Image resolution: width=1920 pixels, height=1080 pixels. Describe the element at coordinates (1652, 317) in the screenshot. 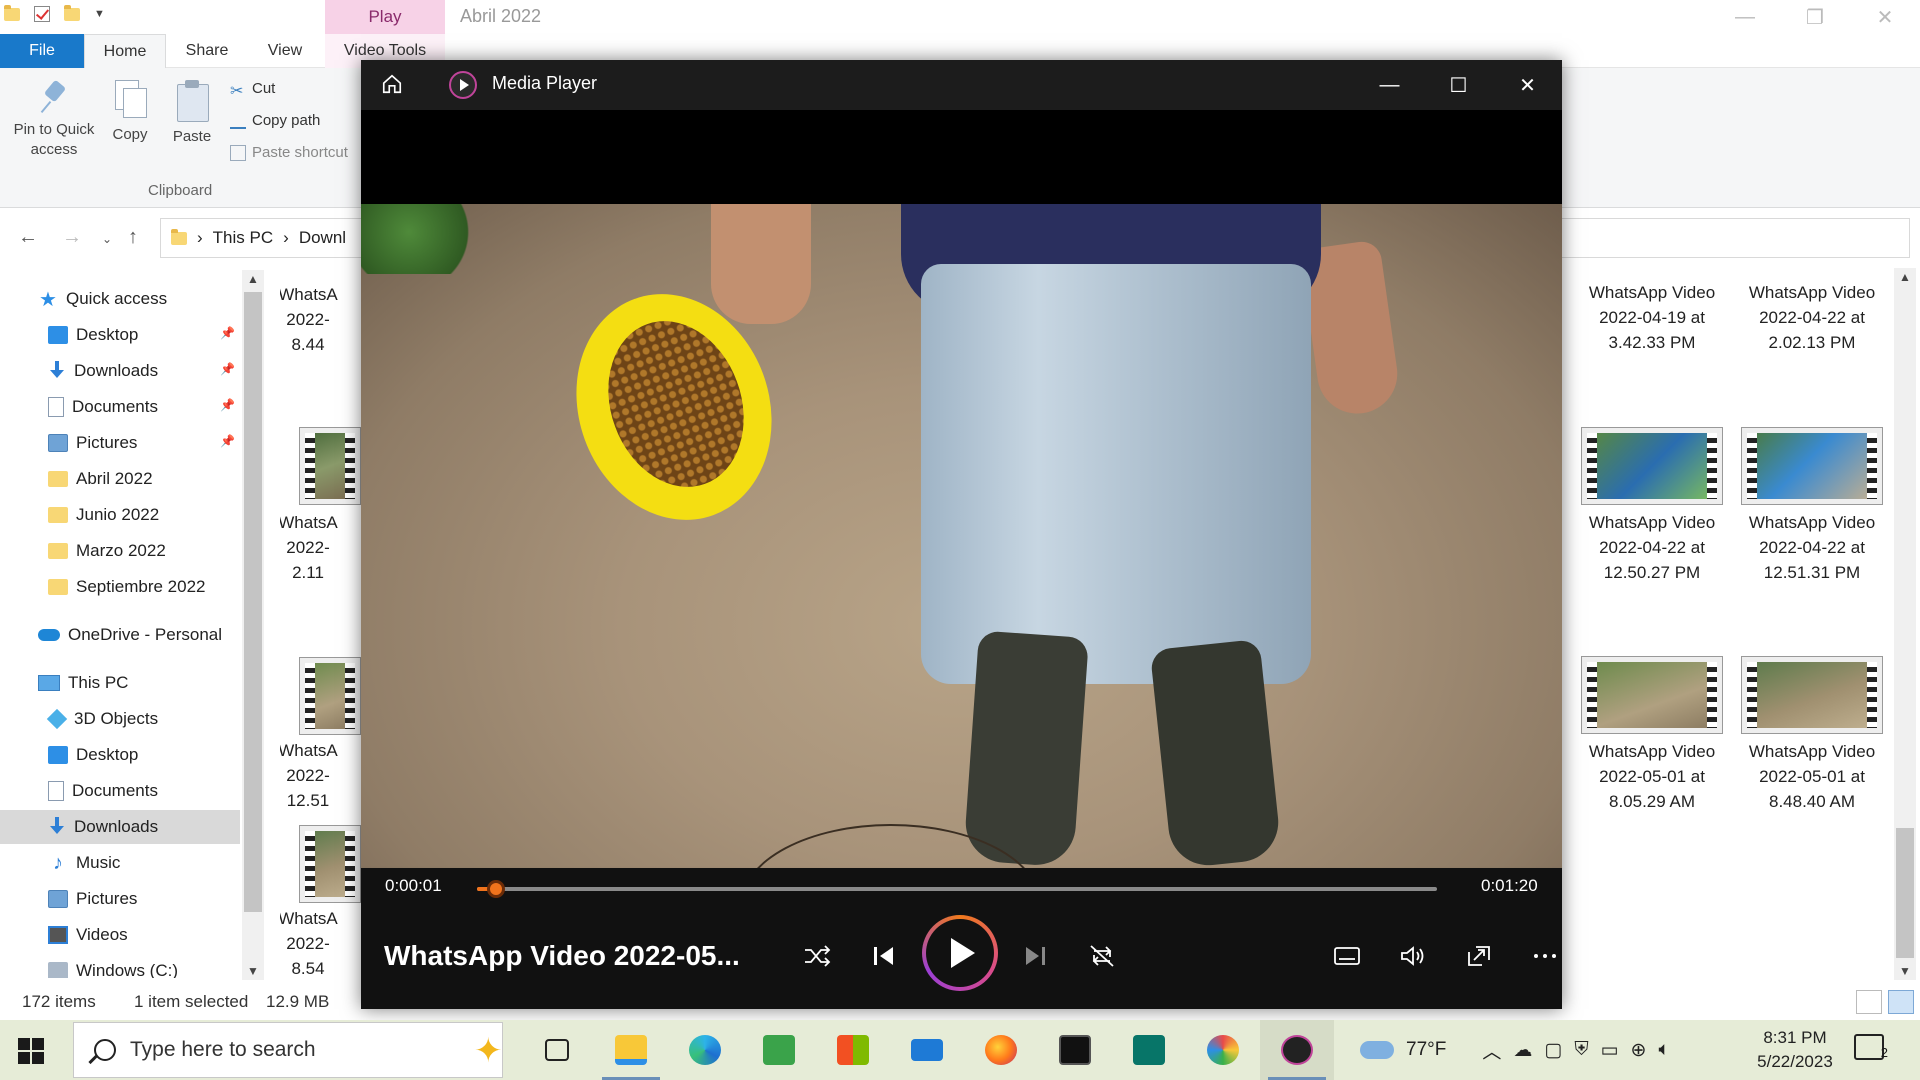

I see `file-item: WhatsApp Video 2022-04-19 at 3.42.33 PM` at that location.